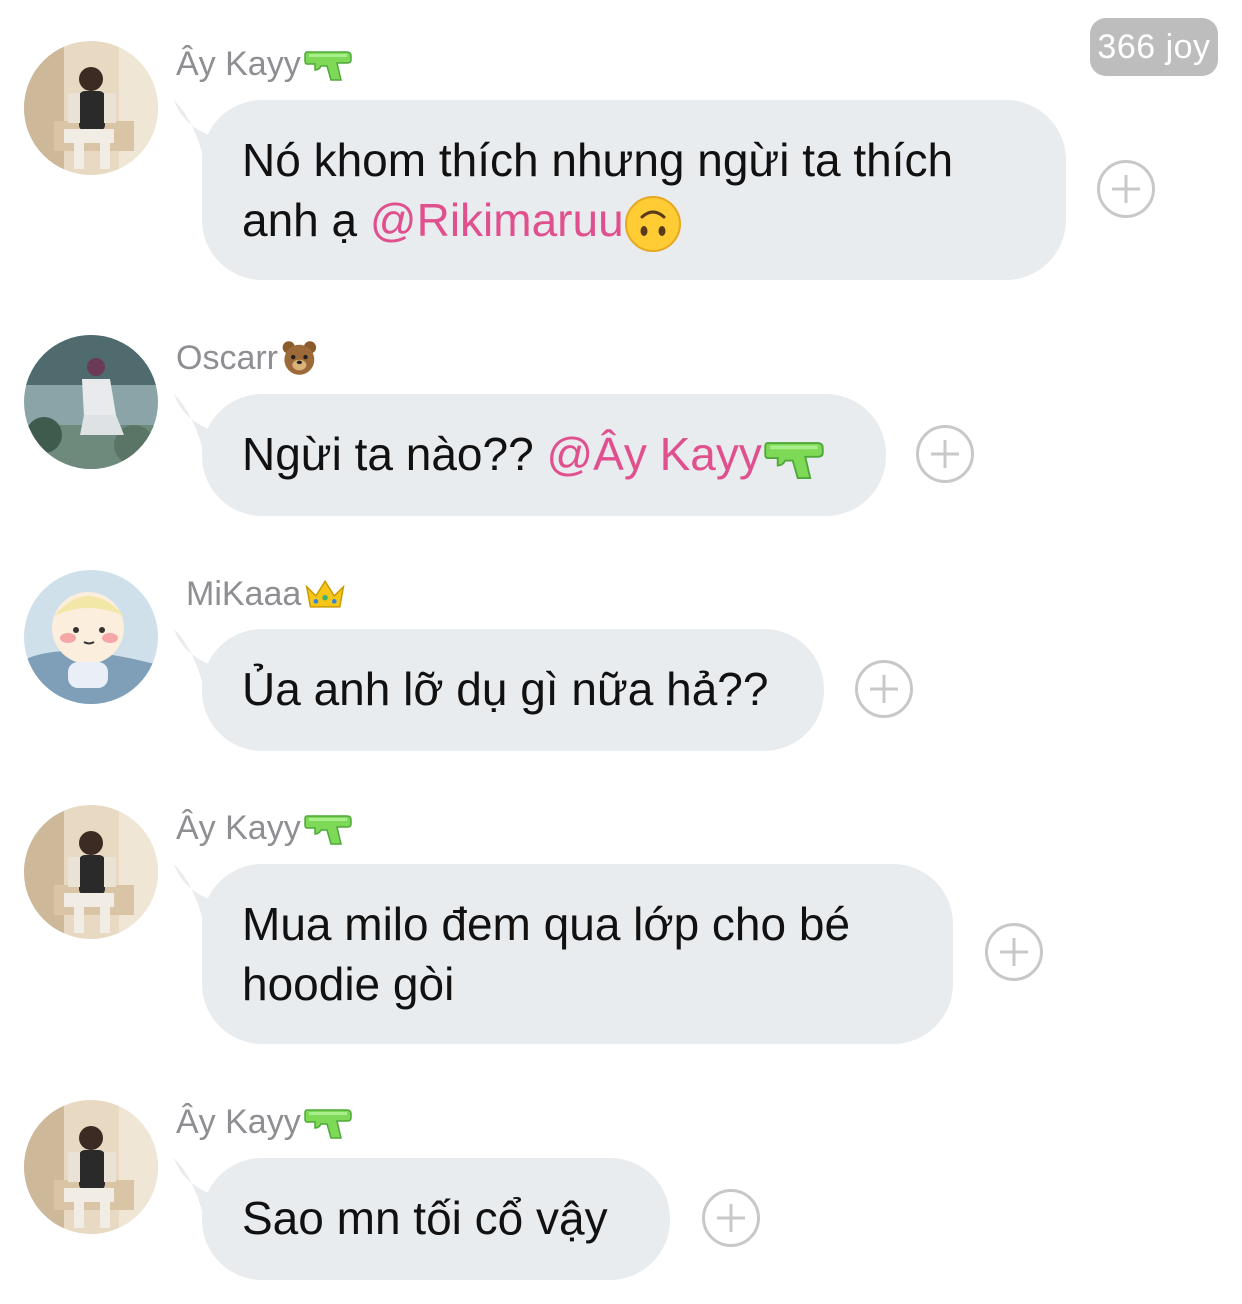  What do you see at coordinates (299, 358) in the screenshot?
I see `bear-face-icon` at bounding box center [299, 358].